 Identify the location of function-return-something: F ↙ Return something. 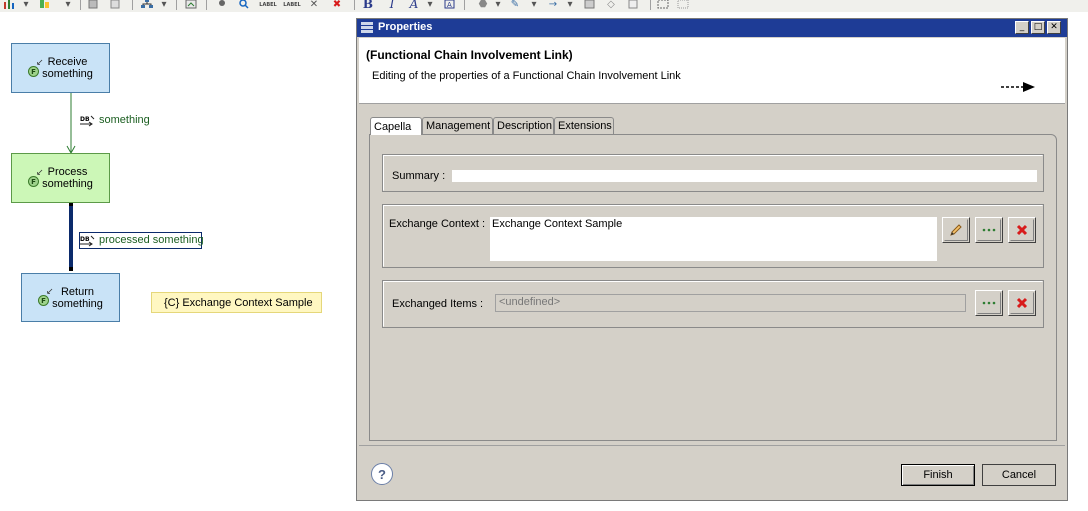
(70, 297).